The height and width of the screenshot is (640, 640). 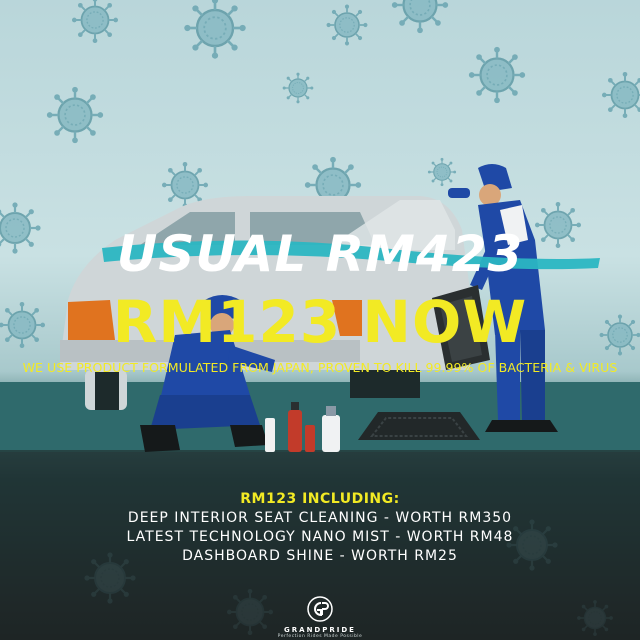 I want to click on brand-name: GRANDPRIDE, so click(x=320, y=630).